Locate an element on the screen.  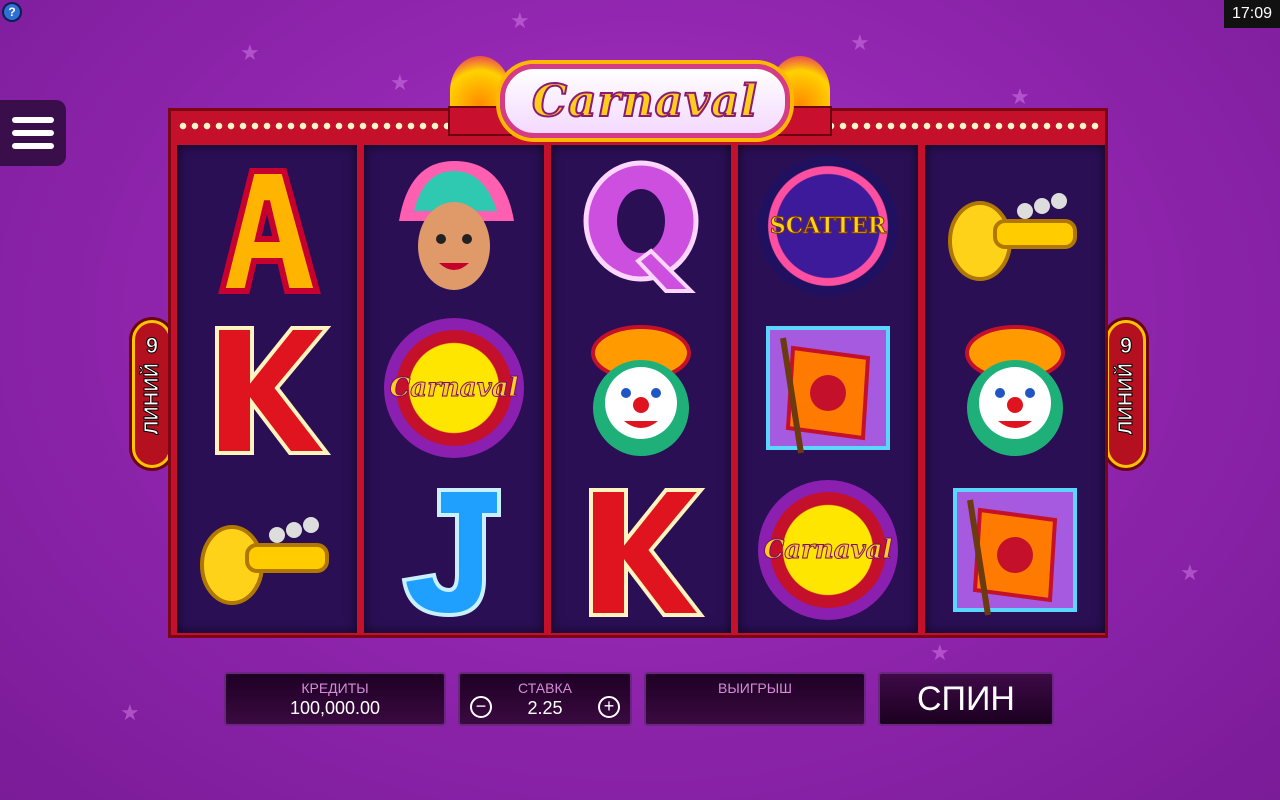
symbol-q is located at coordinates (641, 226).